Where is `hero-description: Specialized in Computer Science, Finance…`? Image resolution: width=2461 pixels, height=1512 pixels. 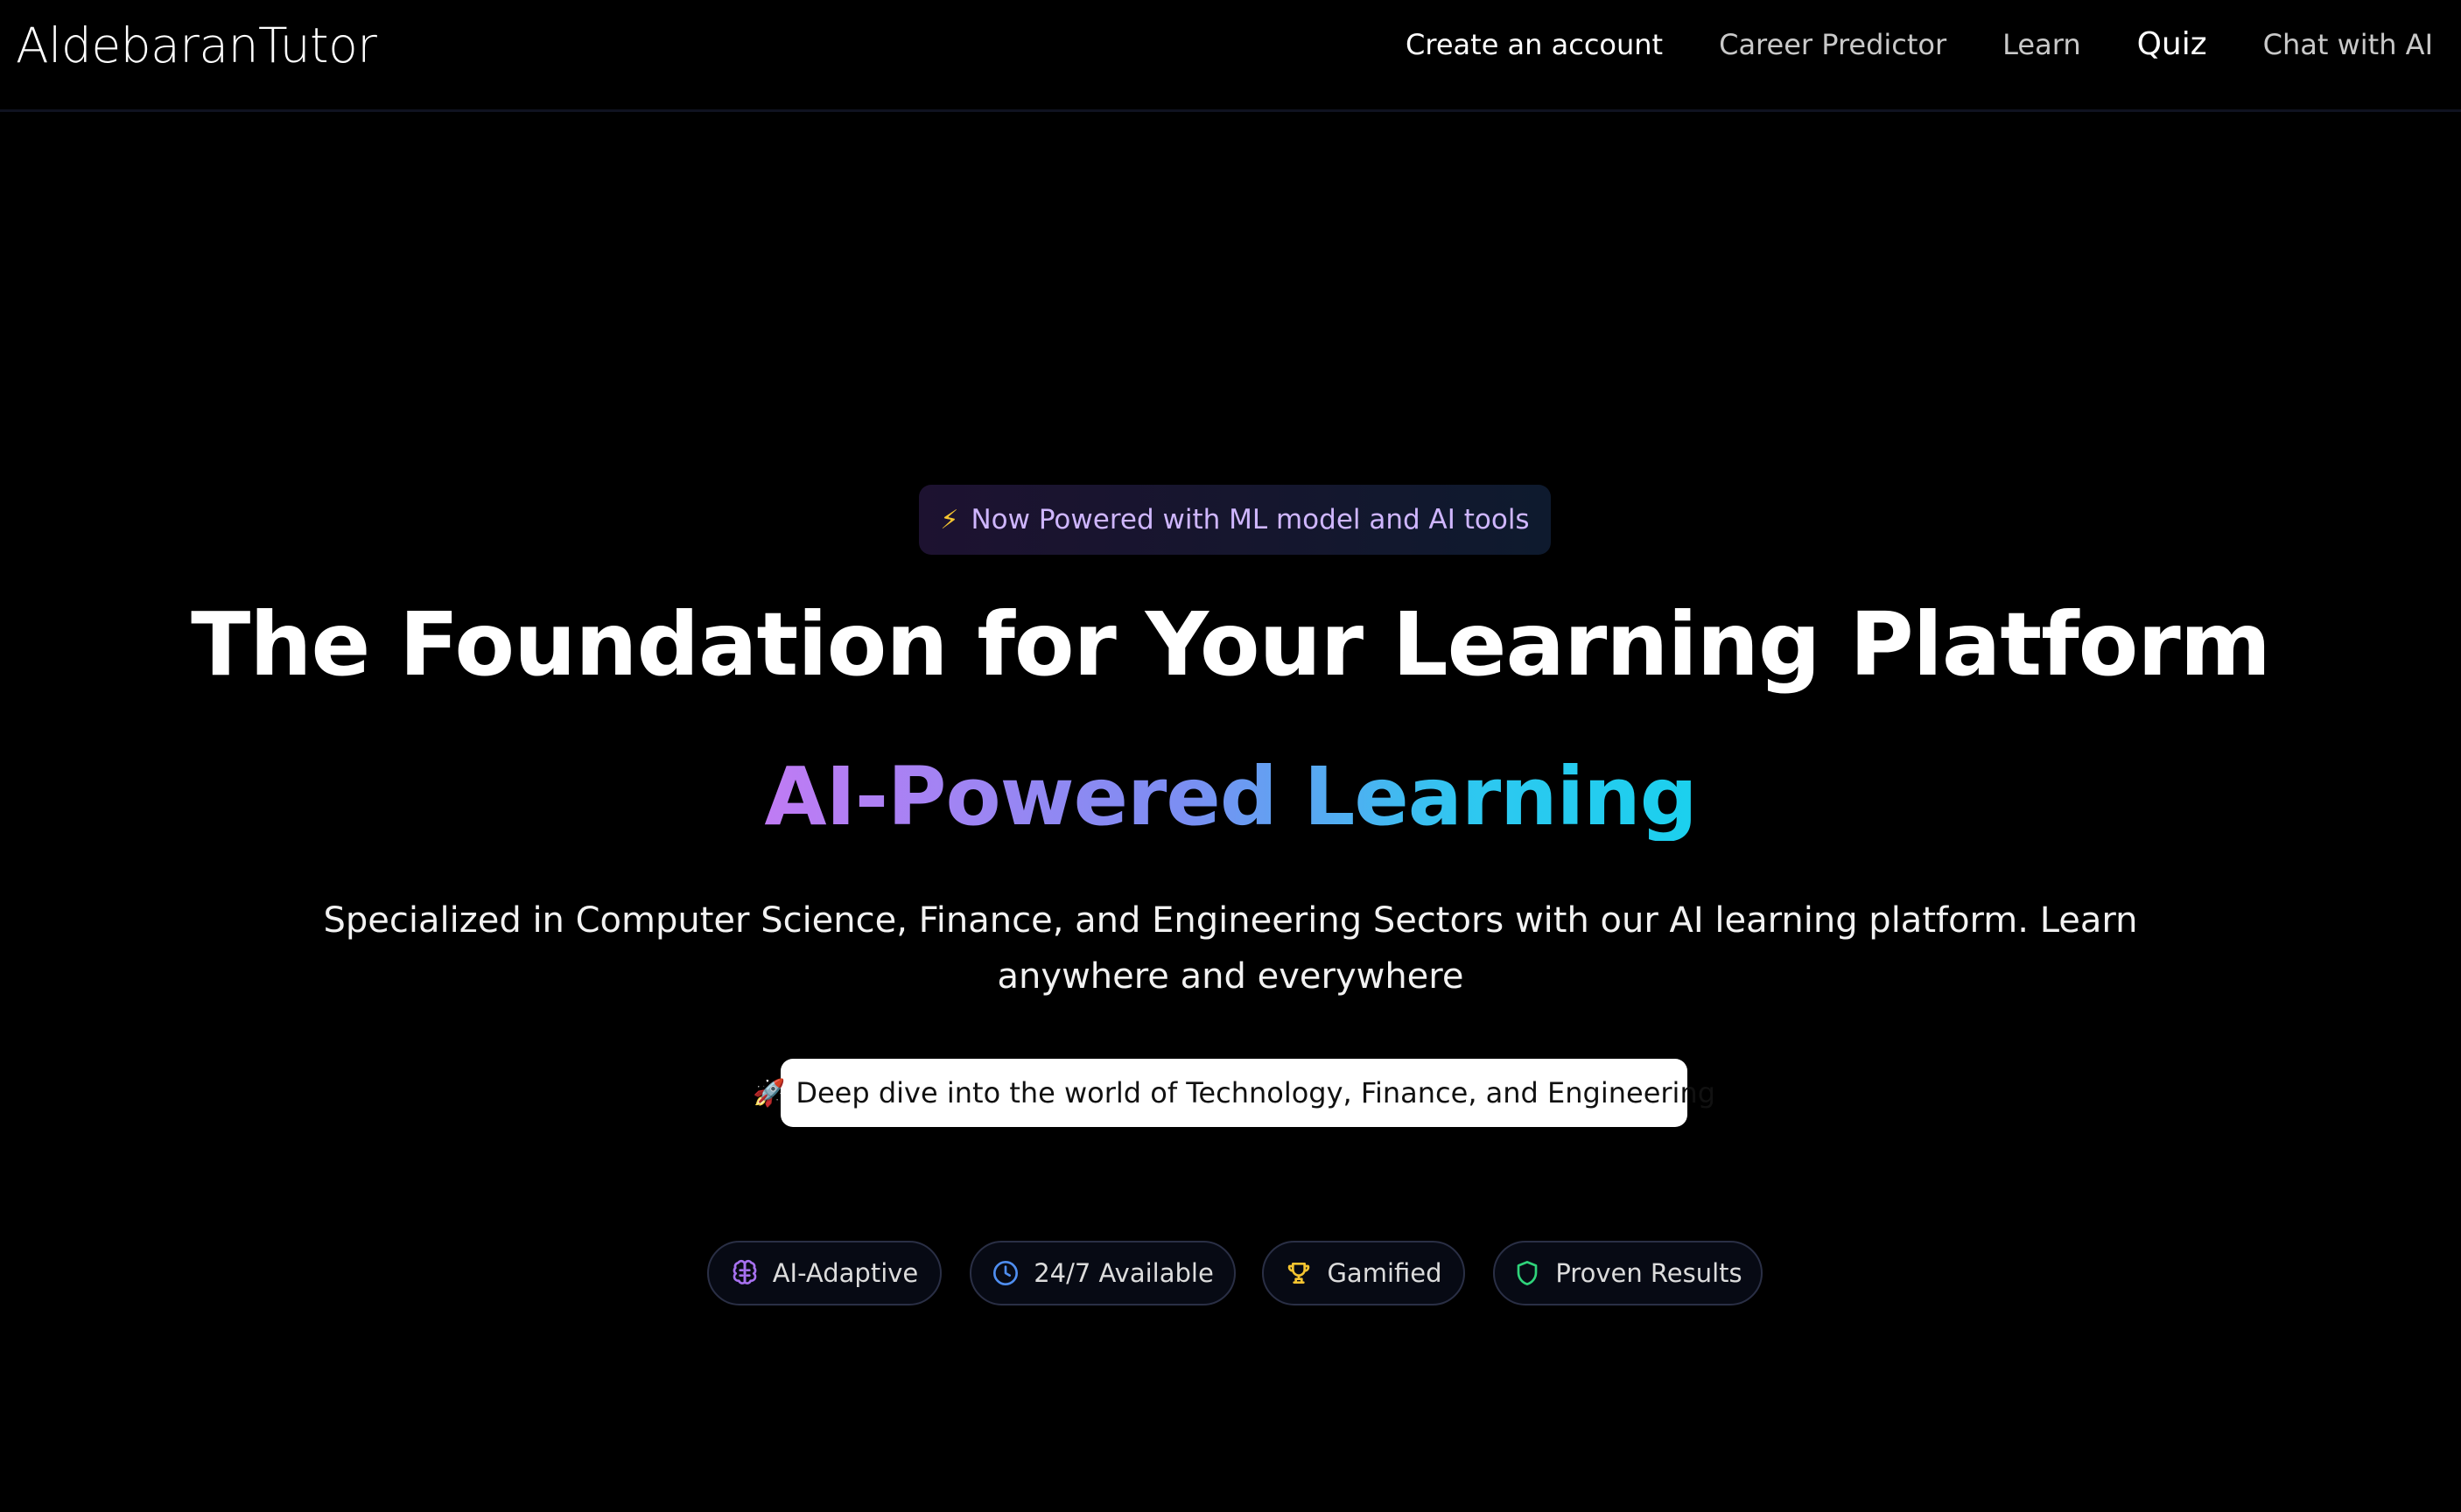 hero-description: Specialized in Computer Science, Finance… is located at coordinates (1230, 948).